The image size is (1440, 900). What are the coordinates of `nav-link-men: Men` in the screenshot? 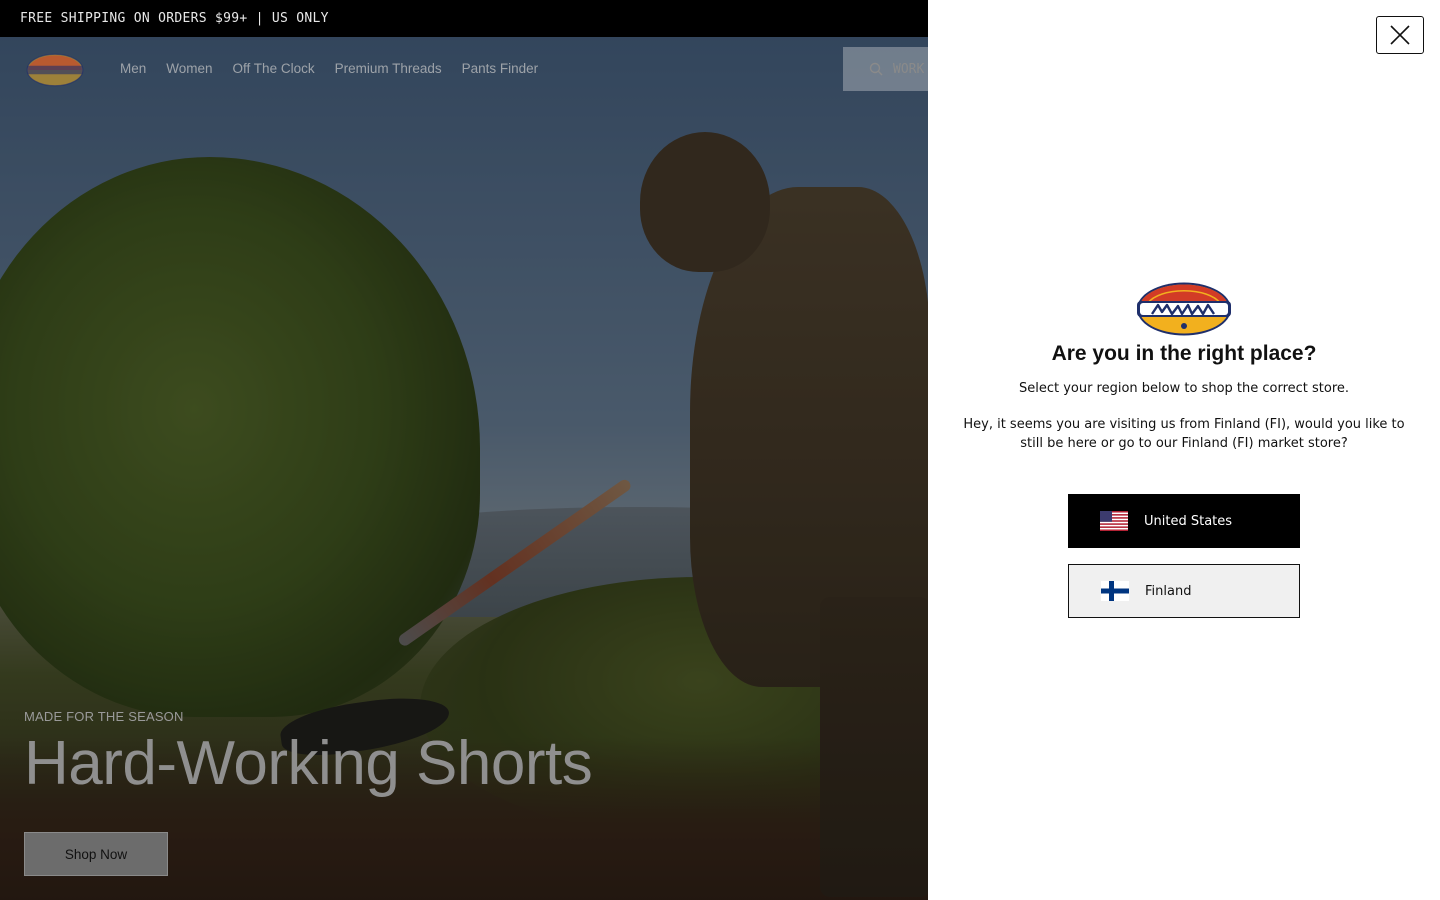 It's located at (133, 68).